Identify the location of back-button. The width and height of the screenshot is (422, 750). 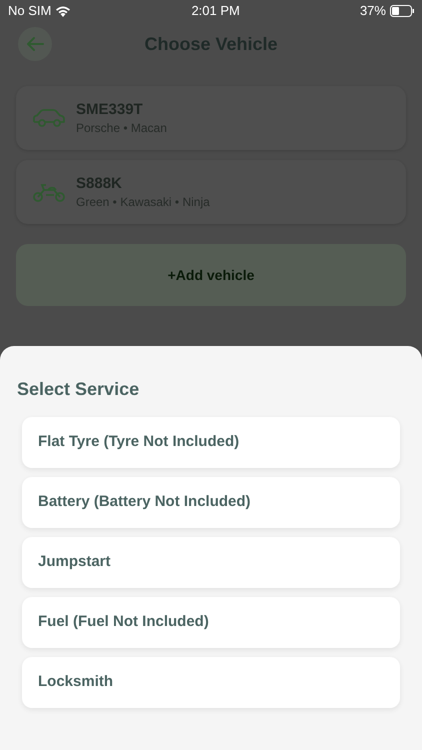
(35, 44).